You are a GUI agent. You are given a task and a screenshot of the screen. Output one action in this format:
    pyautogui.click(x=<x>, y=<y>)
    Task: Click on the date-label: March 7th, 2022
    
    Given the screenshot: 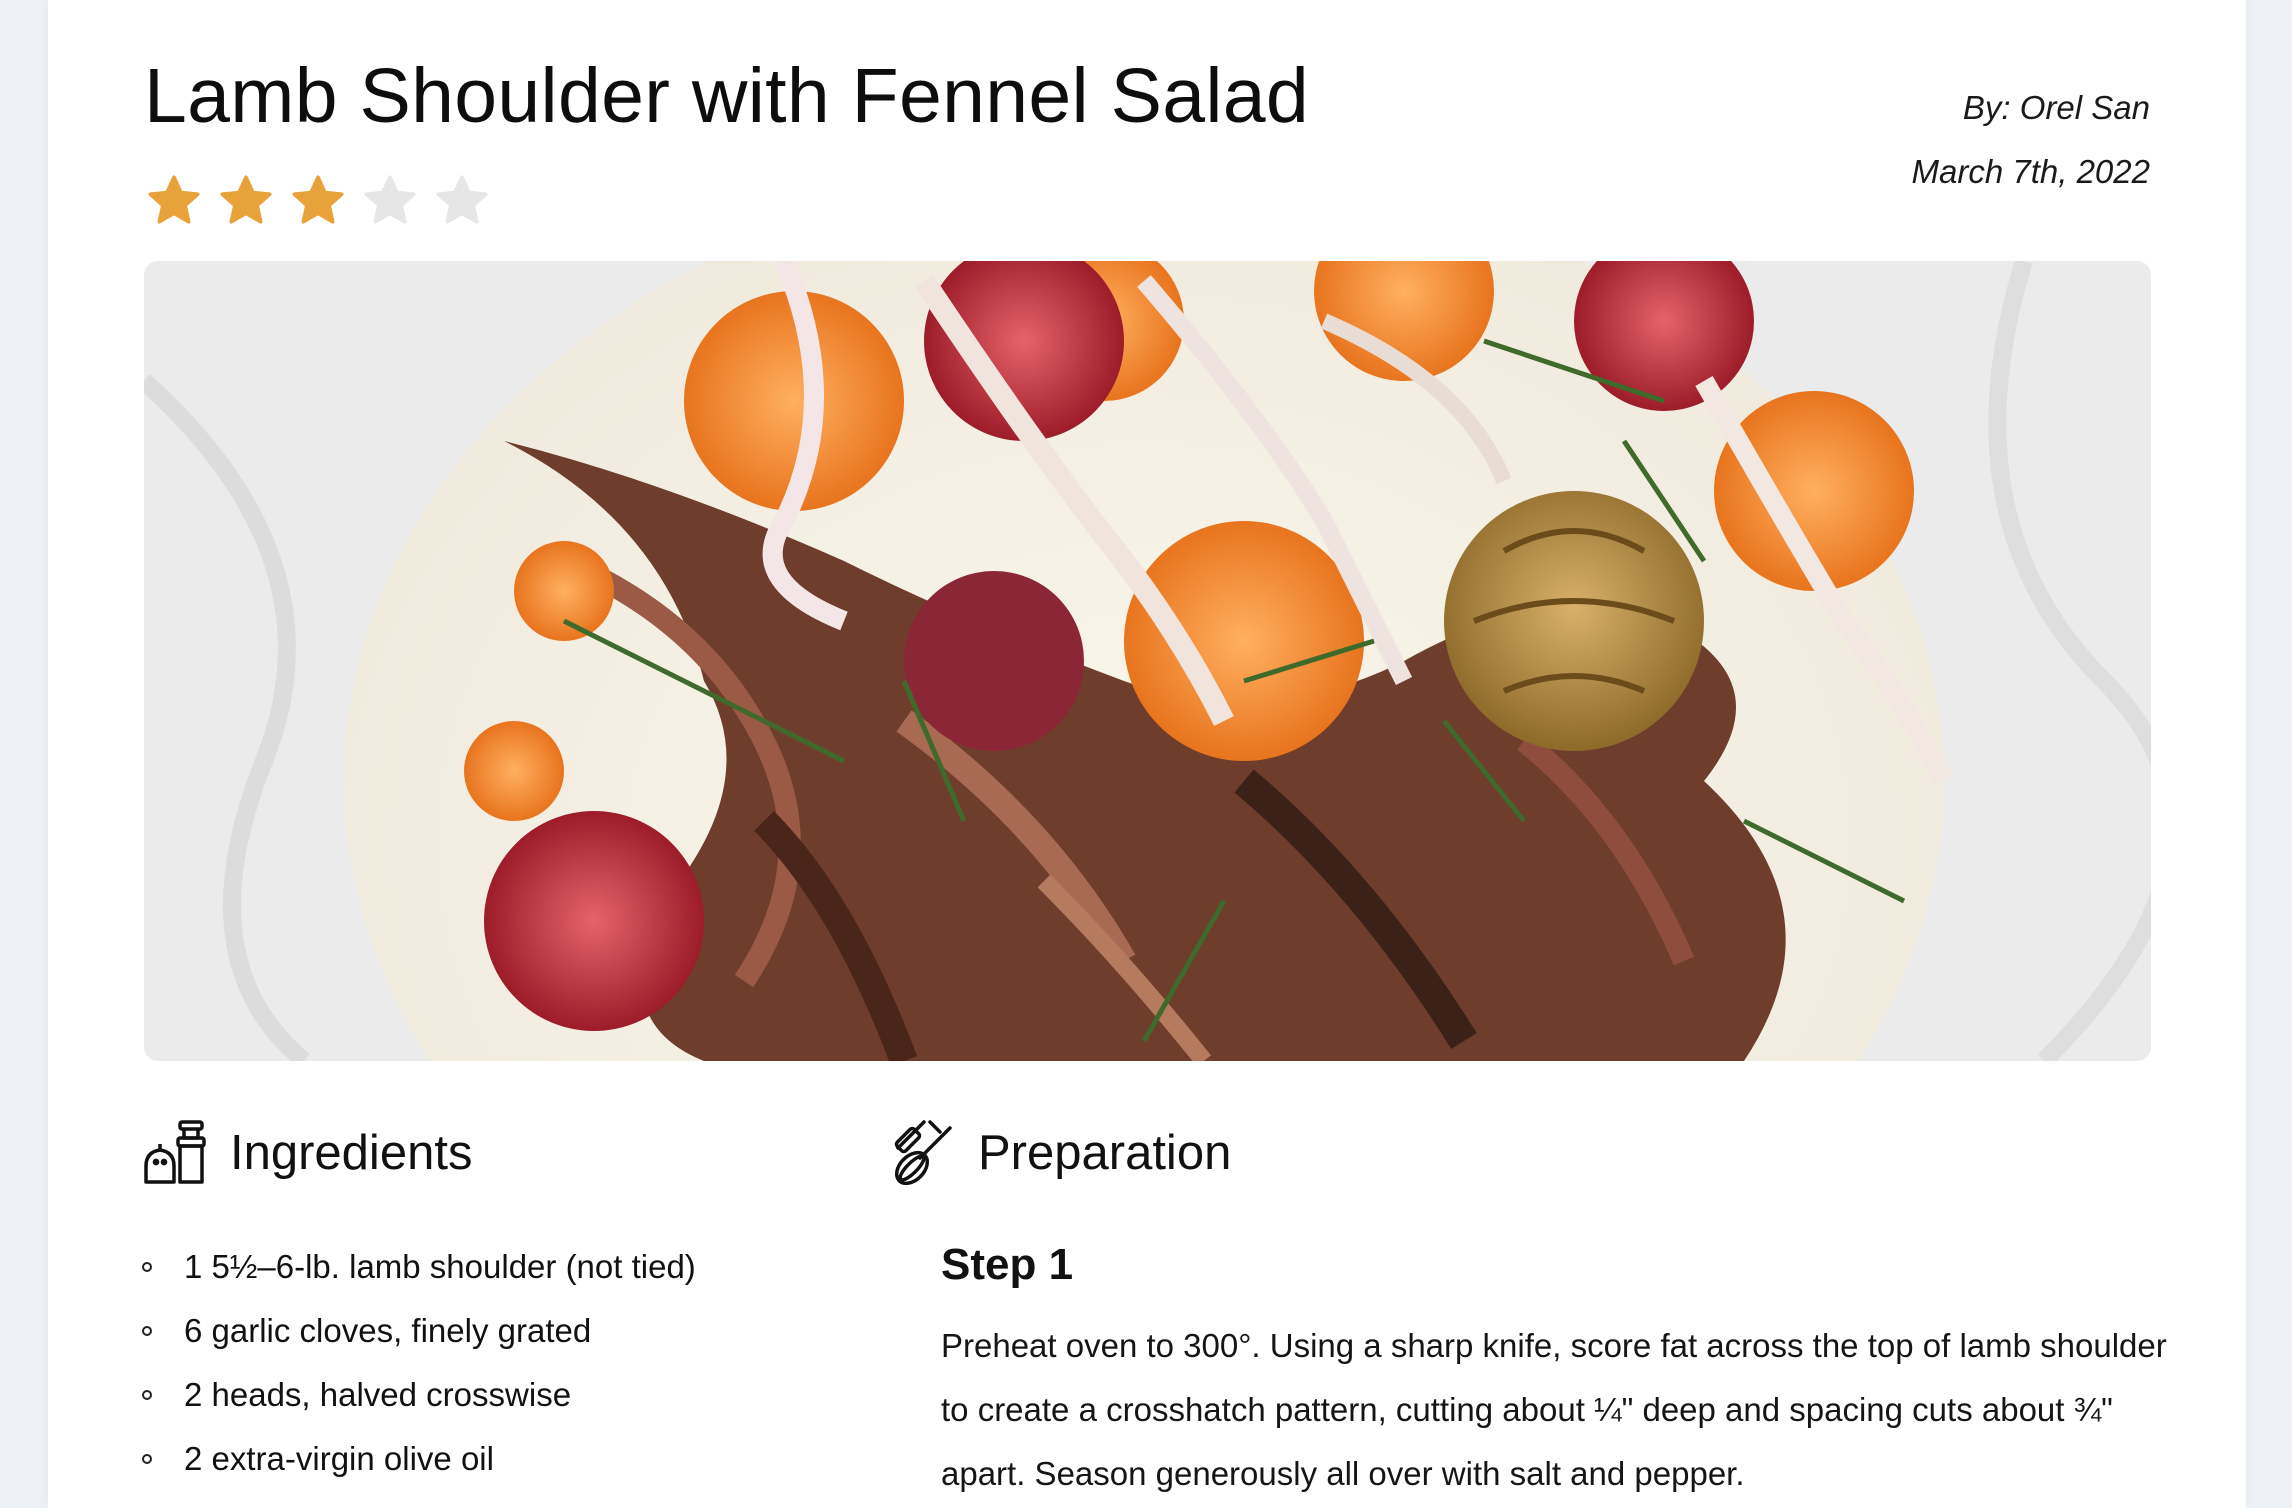 What is the action you would take?
    pyautogui.click(x=2030, y=171)
    